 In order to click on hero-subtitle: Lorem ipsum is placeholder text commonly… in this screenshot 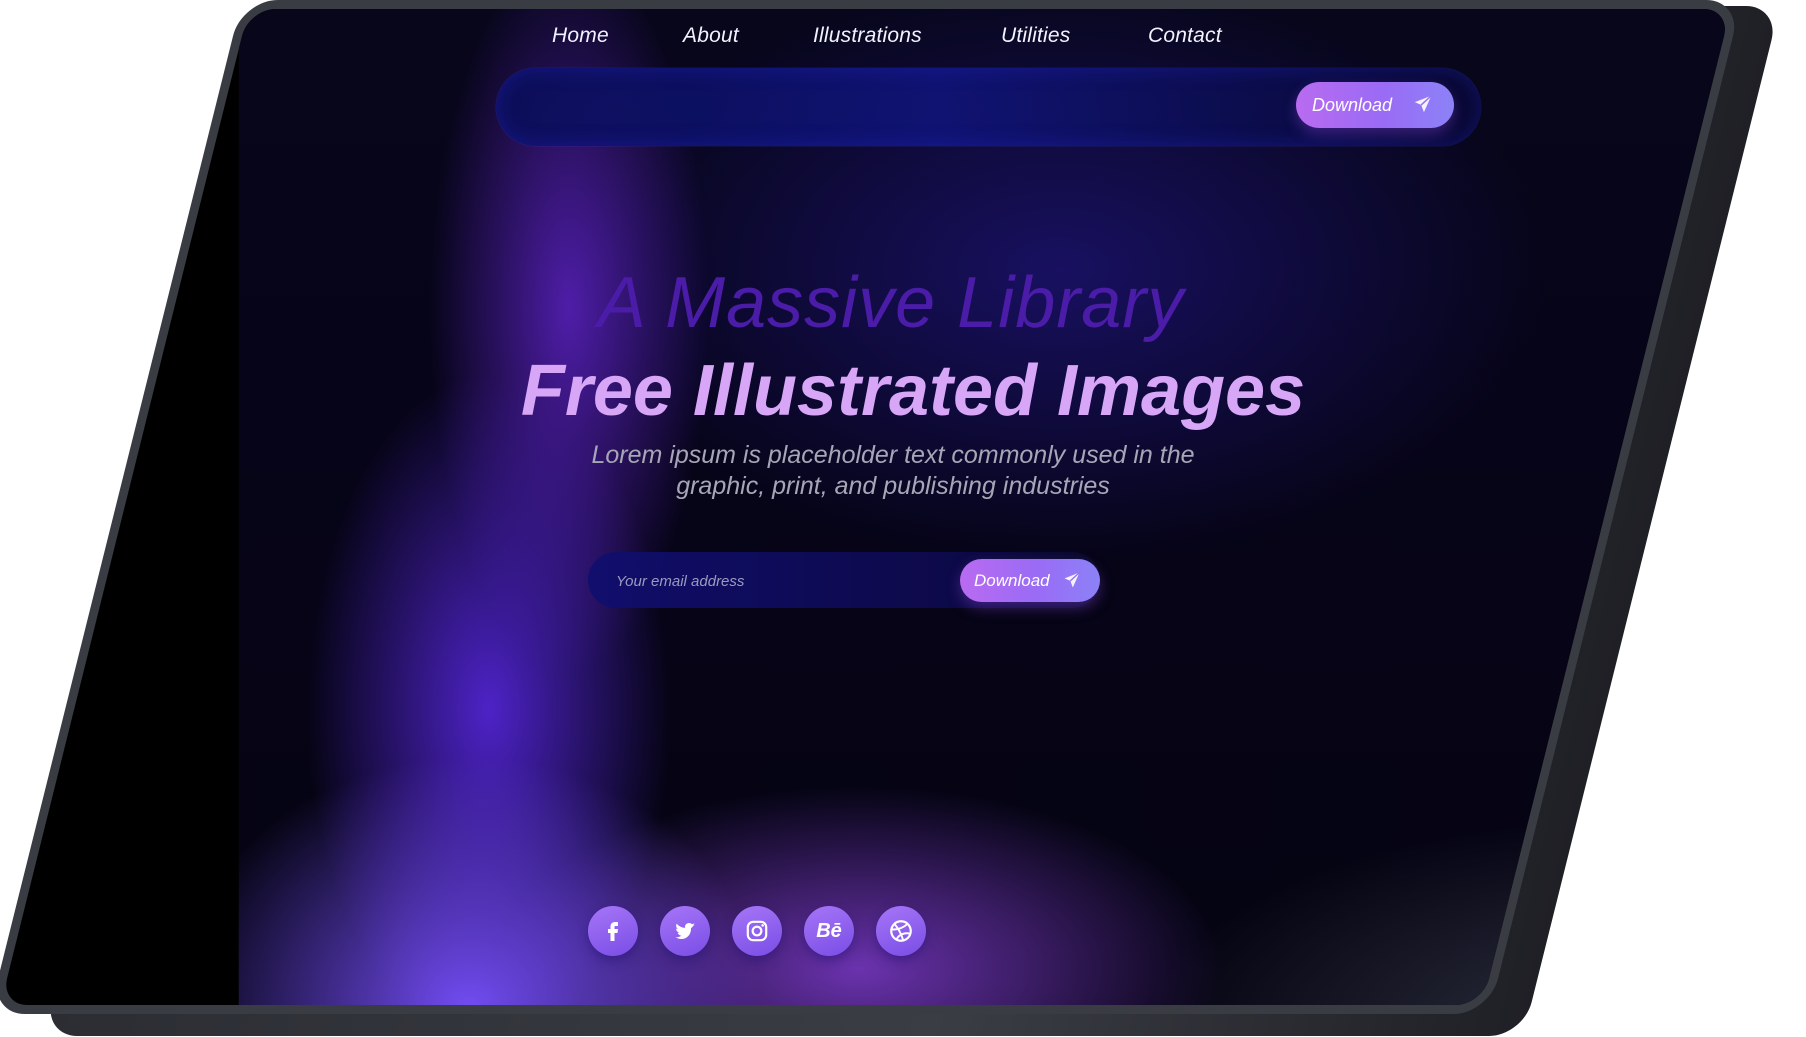, I will do `click(898, 471)`.